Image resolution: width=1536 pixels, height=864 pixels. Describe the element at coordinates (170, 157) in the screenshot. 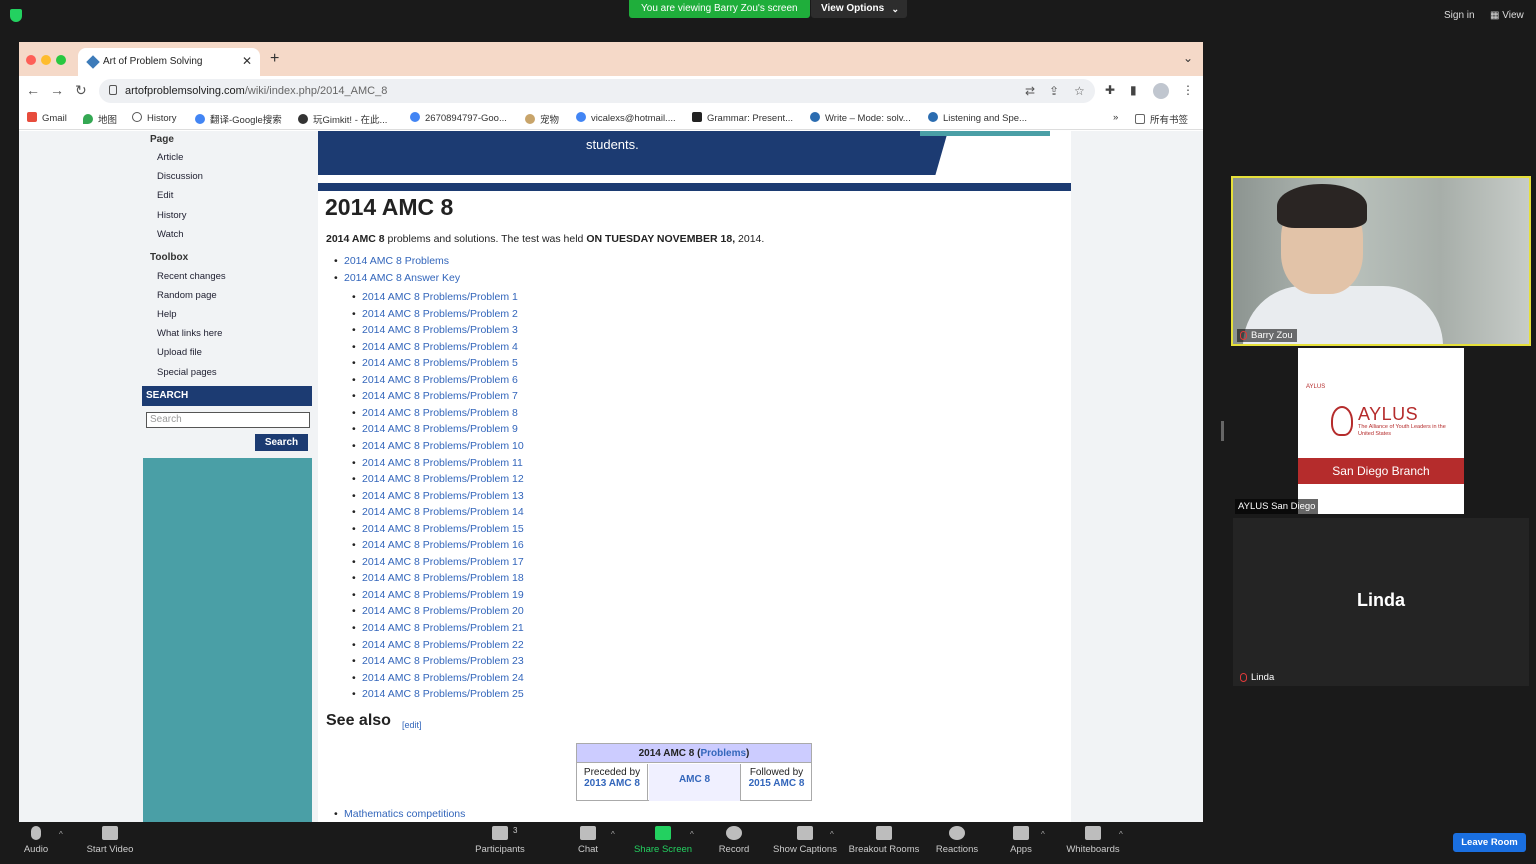

I see `sidebar-link-article: Article` at that location.